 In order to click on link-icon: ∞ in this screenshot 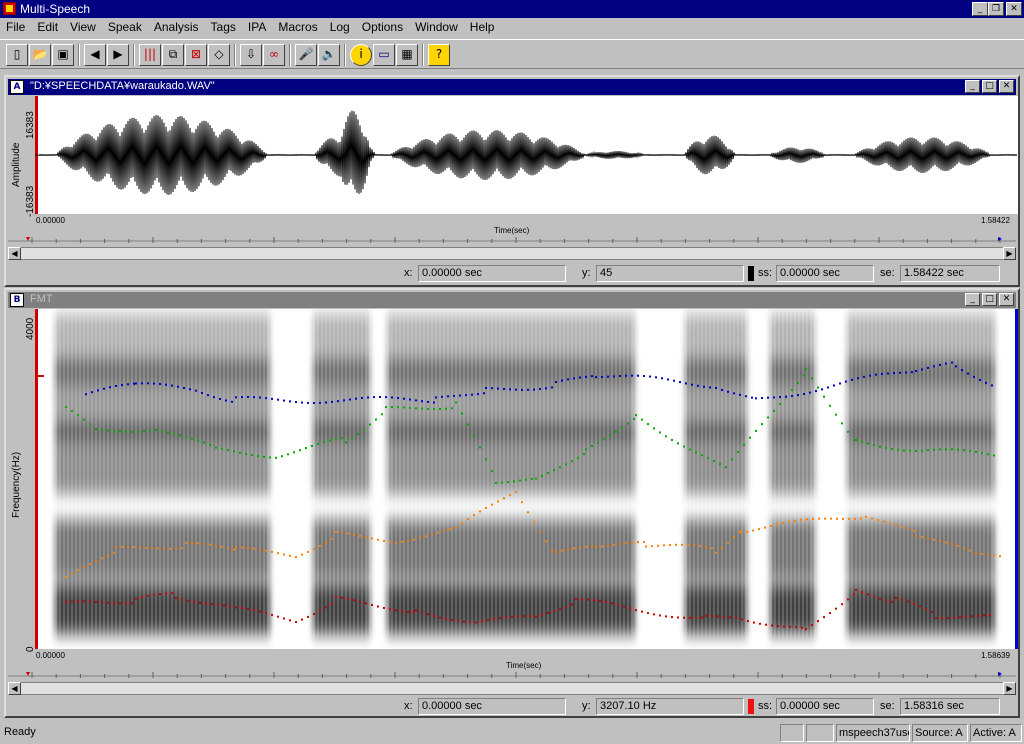, I will do `click(274, 55)`.